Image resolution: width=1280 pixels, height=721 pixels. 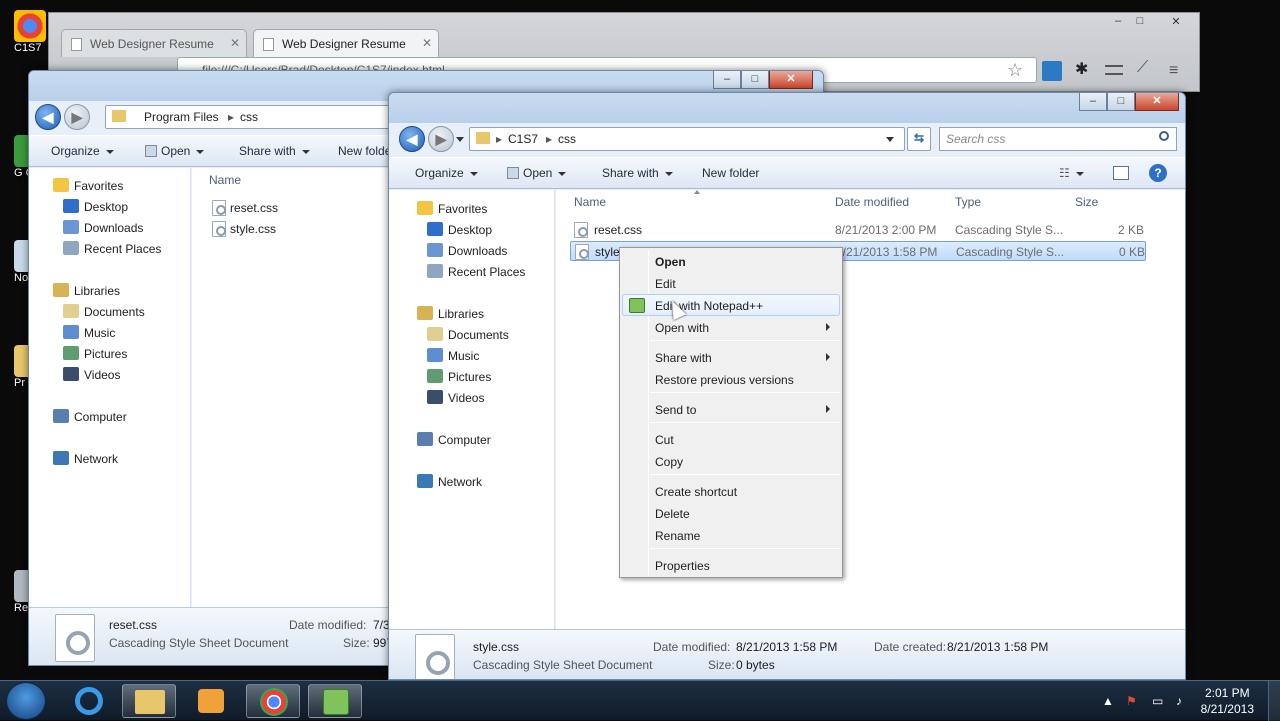 I want to click on menu-item-delete: Delete, so click(x=731, y=513).